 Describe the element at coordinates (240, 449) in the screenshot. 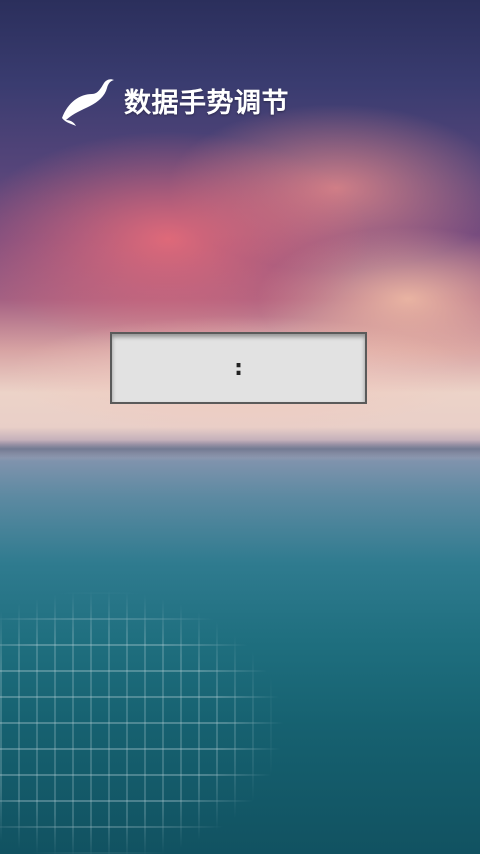

I see `horizon` at that location.